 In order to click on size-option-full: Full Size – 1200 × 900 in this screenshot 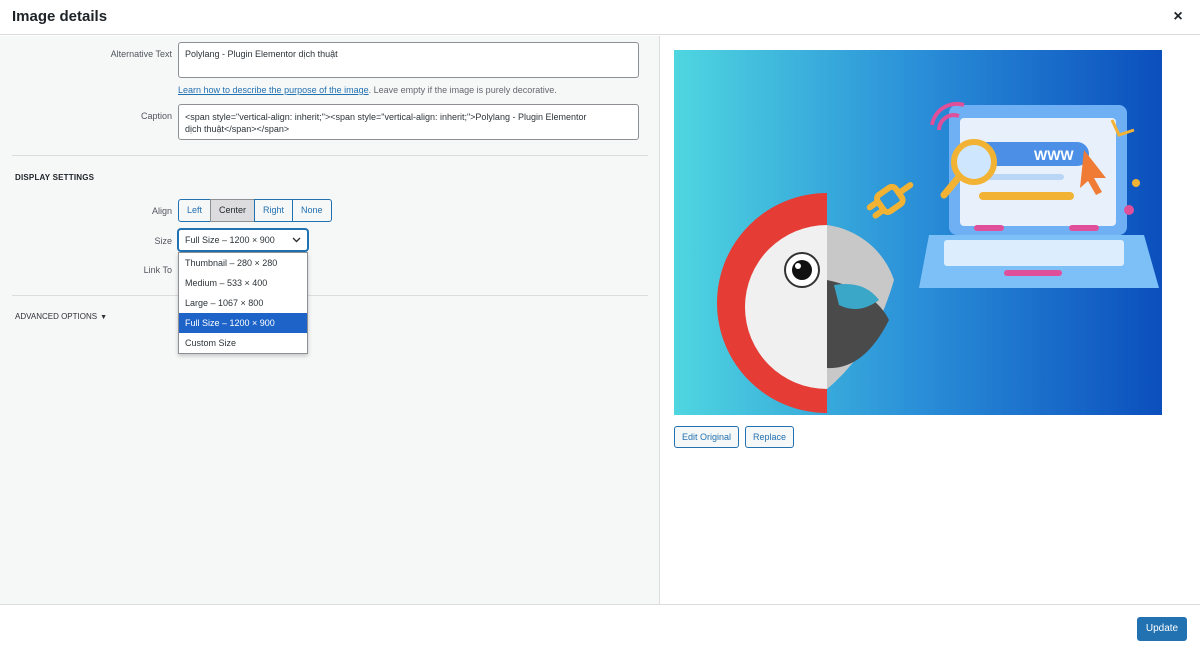, I will do `click(243, 323)`.